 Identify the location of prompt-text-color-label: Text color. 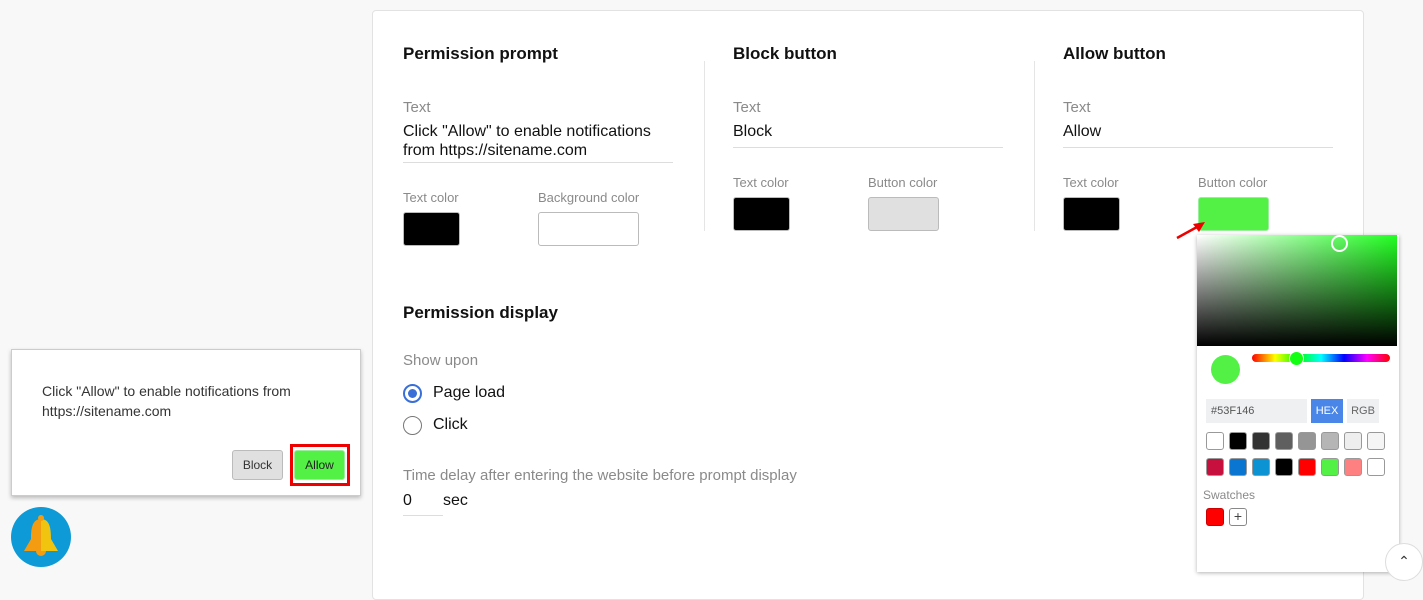
(431, 197).